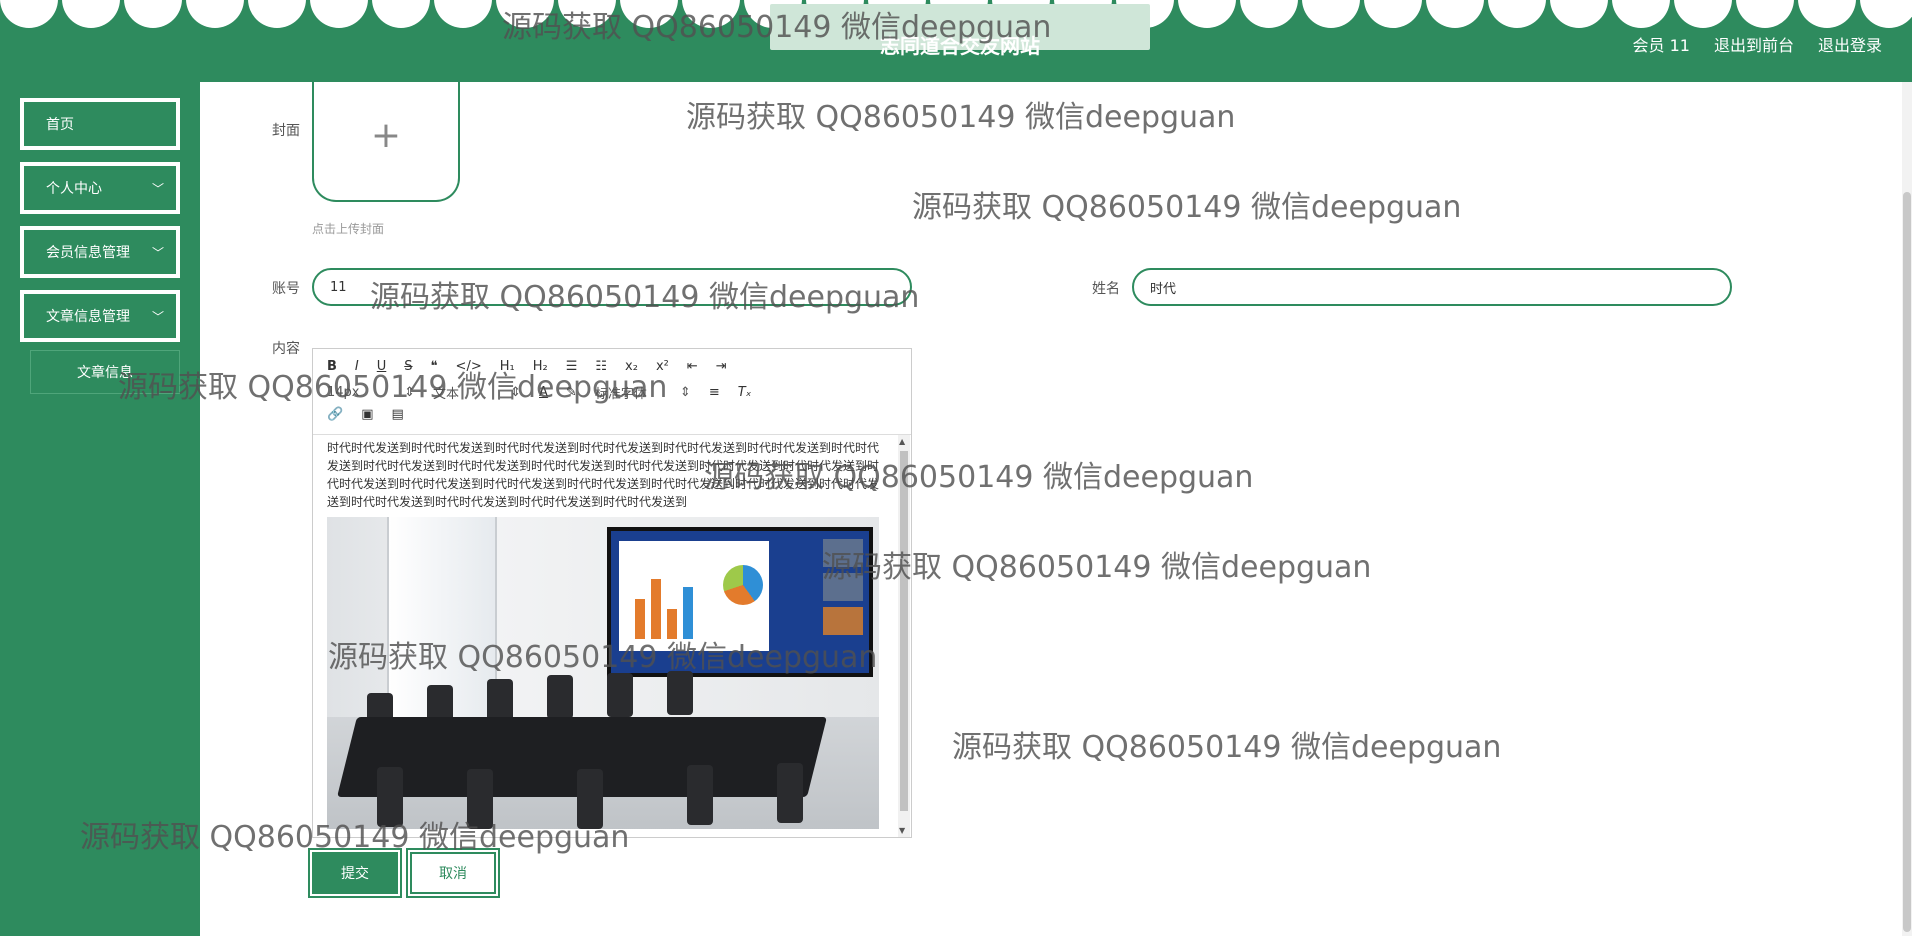 The width and height of the screenshot is (1912, 936). I want to click on cover-upload-button: +, so click(386, 136).